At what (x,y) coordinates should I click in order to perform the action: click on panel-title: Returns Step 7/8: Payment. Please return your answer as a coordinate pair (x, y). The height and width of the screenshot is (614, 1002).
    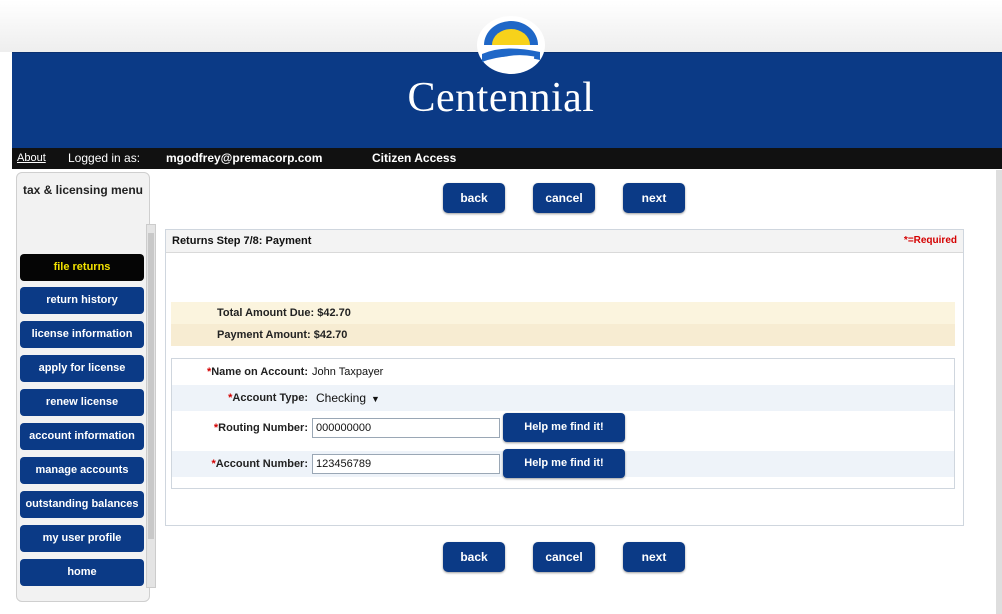
    Looking at the image, I should click on (242, 241).